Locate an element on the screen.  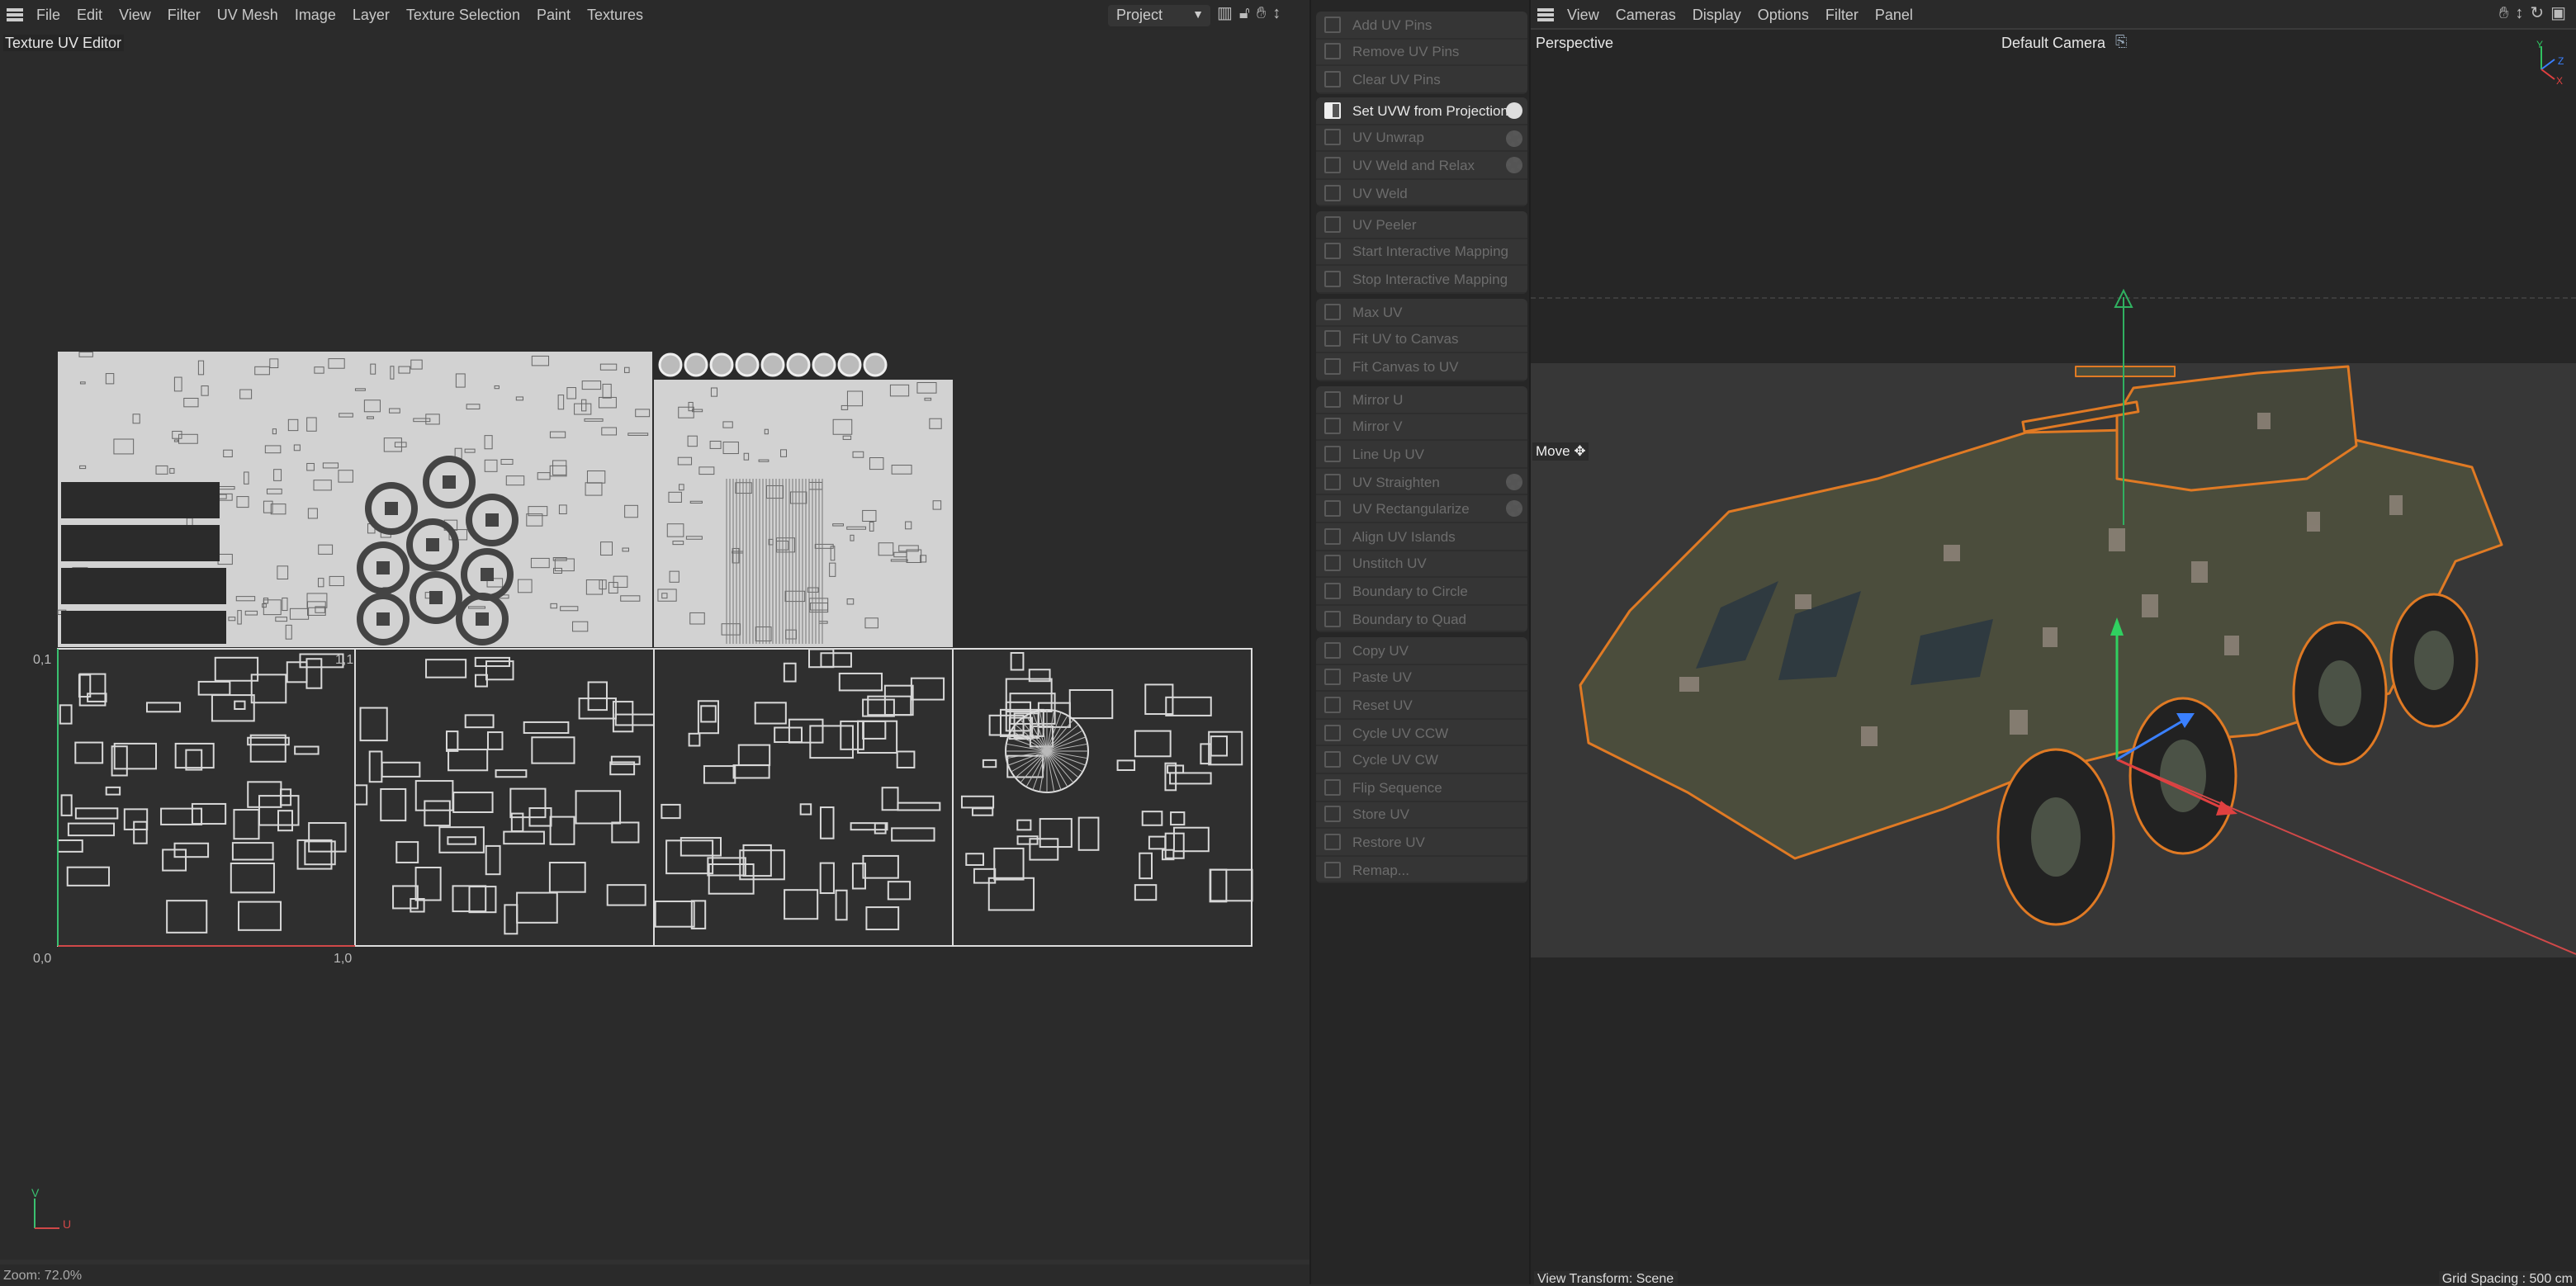
command-label: Boundary to Quad is located at coordinates (1409, 618).